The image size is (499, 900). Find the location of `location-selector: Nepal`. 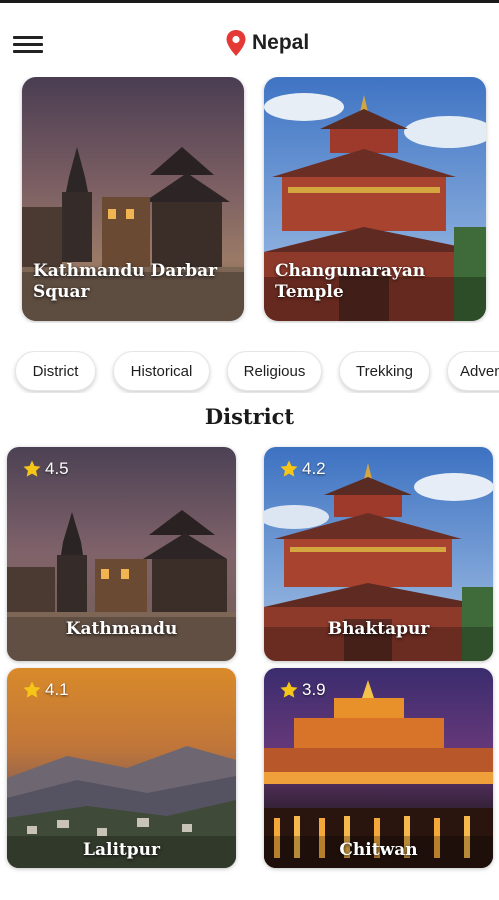

location-selector: Nepal is located at coordinates (267, 43).